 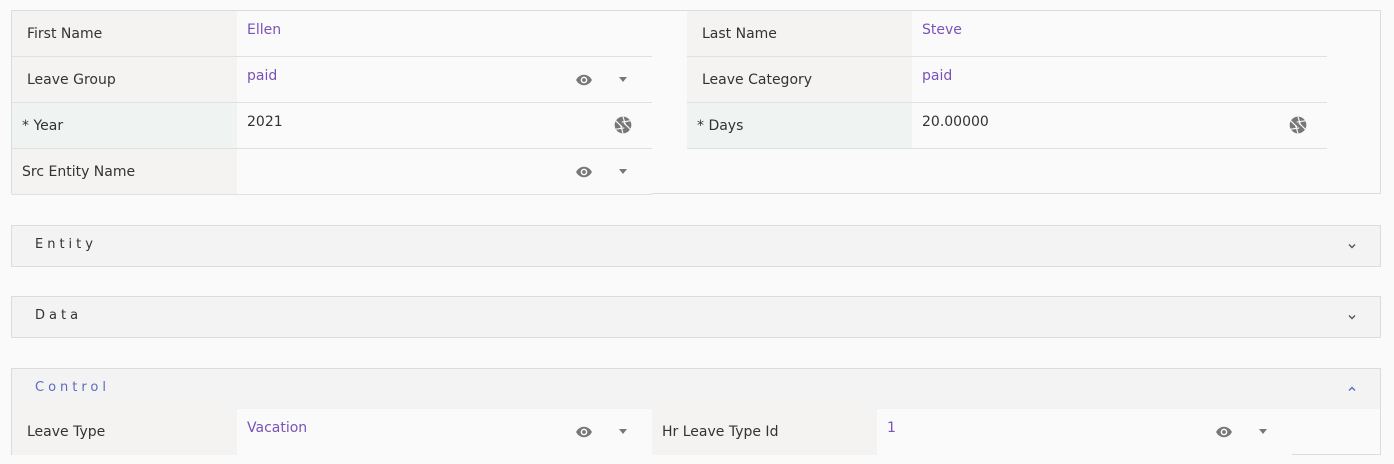 I want to click on chevron-up-icon, so click(x=1352, y=389).